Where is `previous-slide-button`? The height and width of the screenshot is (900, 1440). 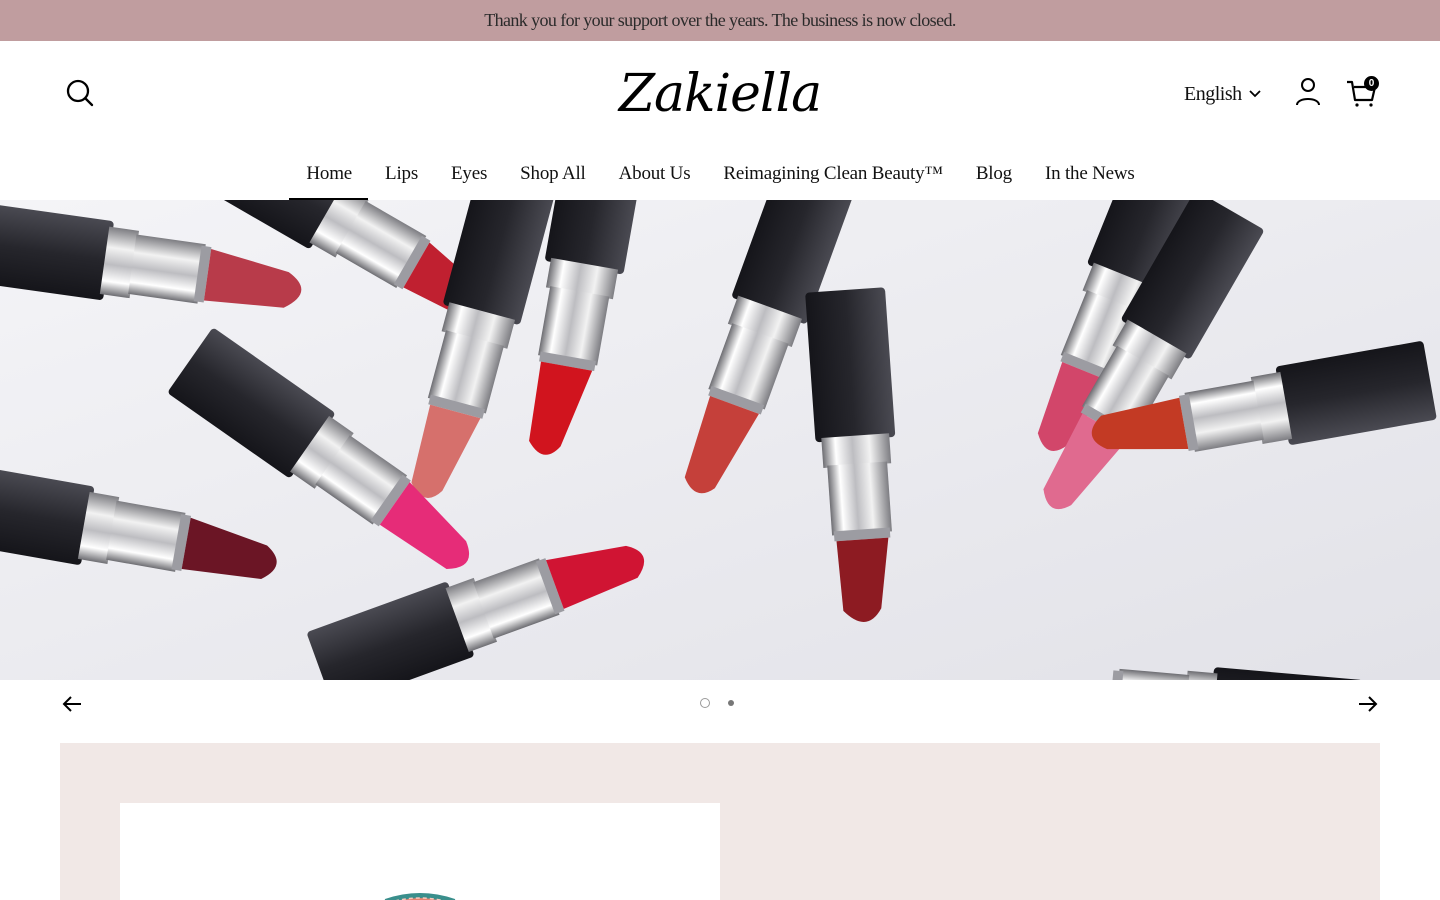 previous-slide-button is located at coordinates (72, 704).